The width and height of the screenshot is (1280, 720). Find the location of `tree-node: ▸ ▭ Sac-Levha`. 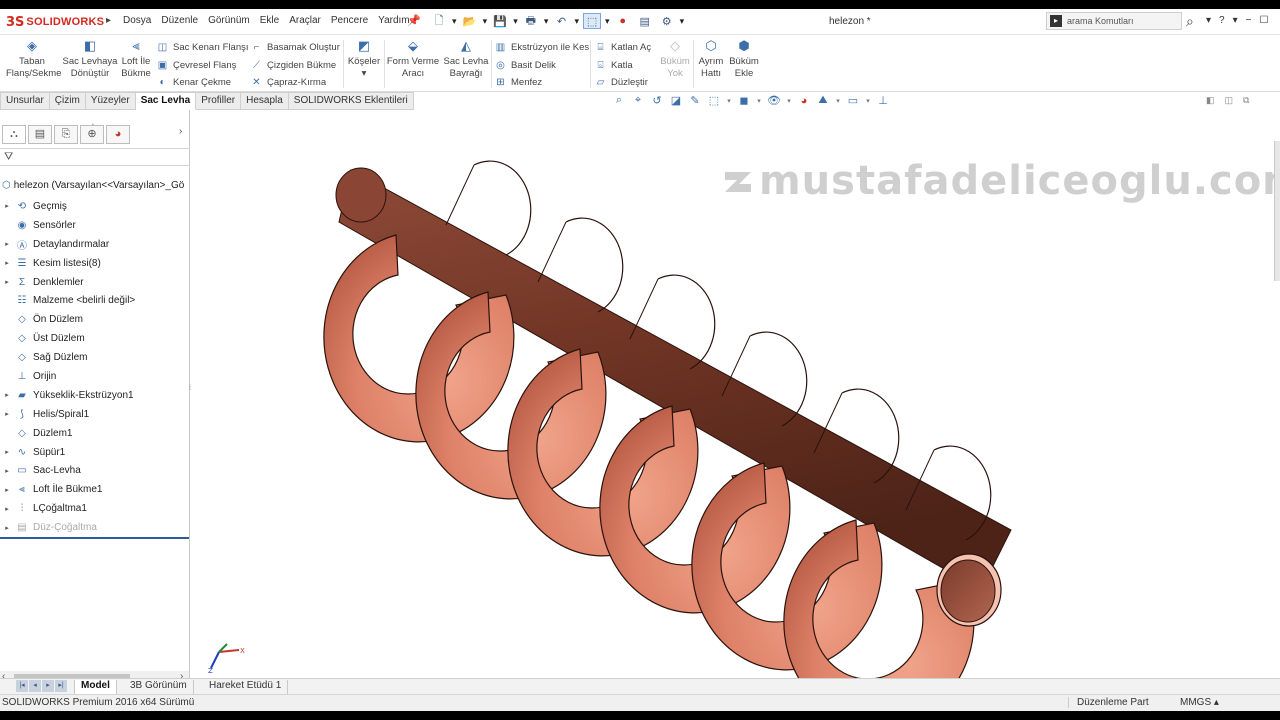

tree-node: ▸ ▭ Sac-Levha is located at coordinates (95, 470).